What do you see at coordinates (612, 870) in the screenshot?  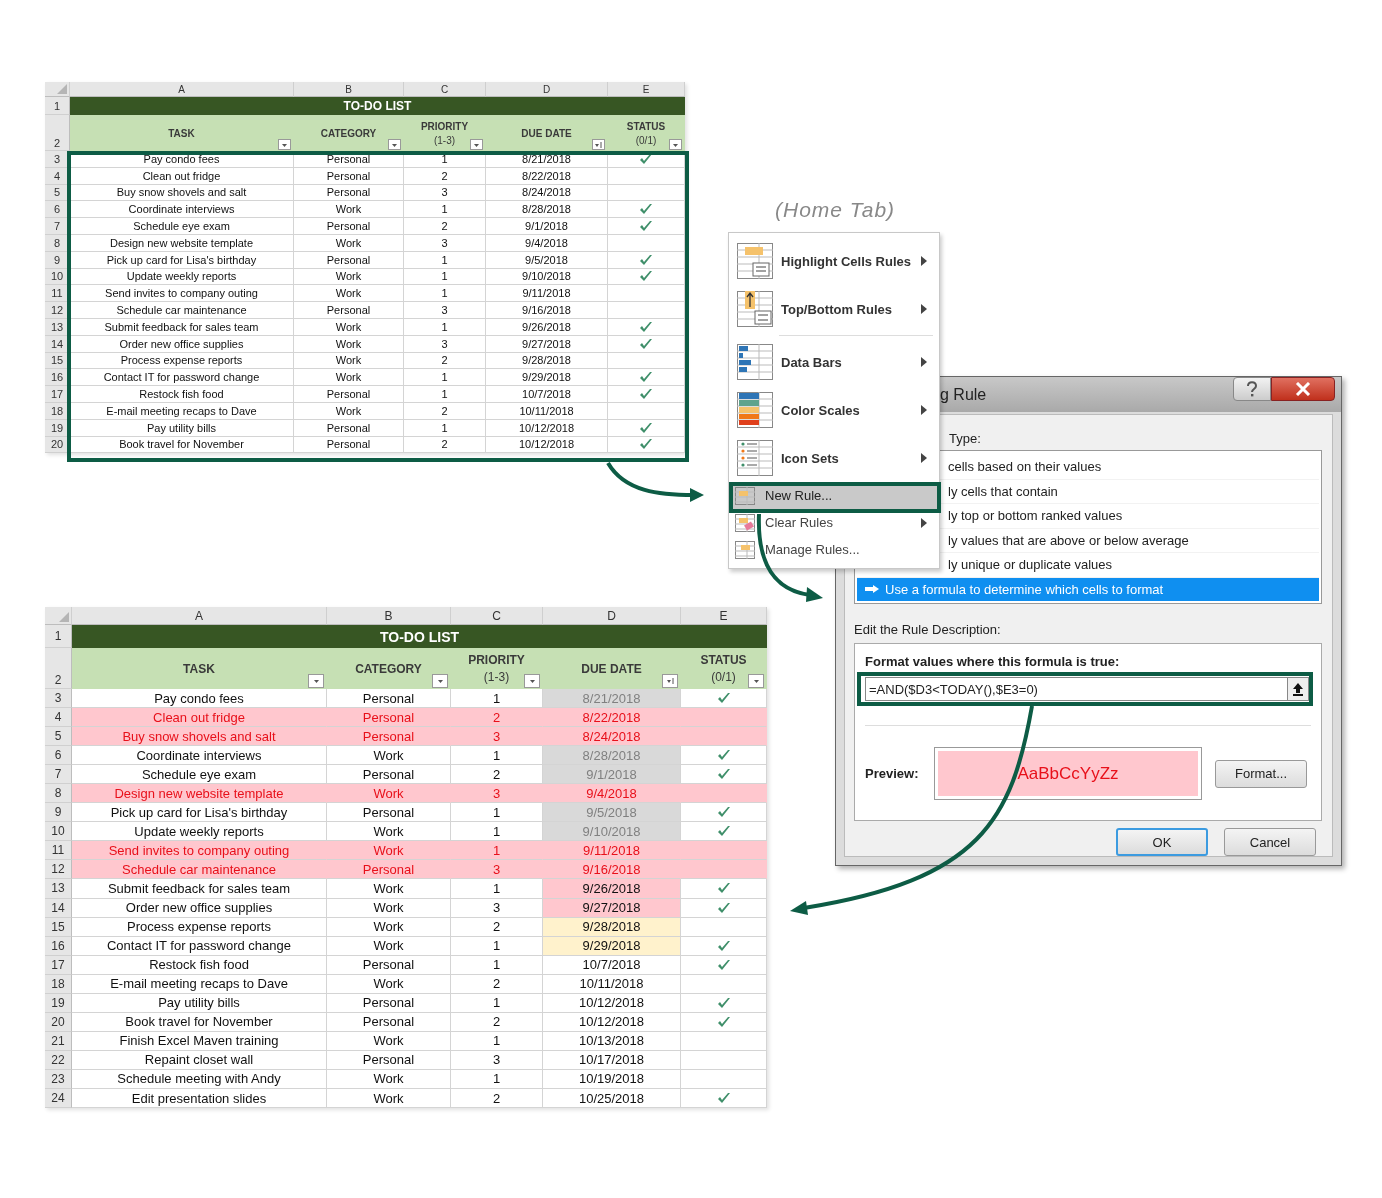 I see `table-cell: 9/16/2018` at bounding box center [612, 870].